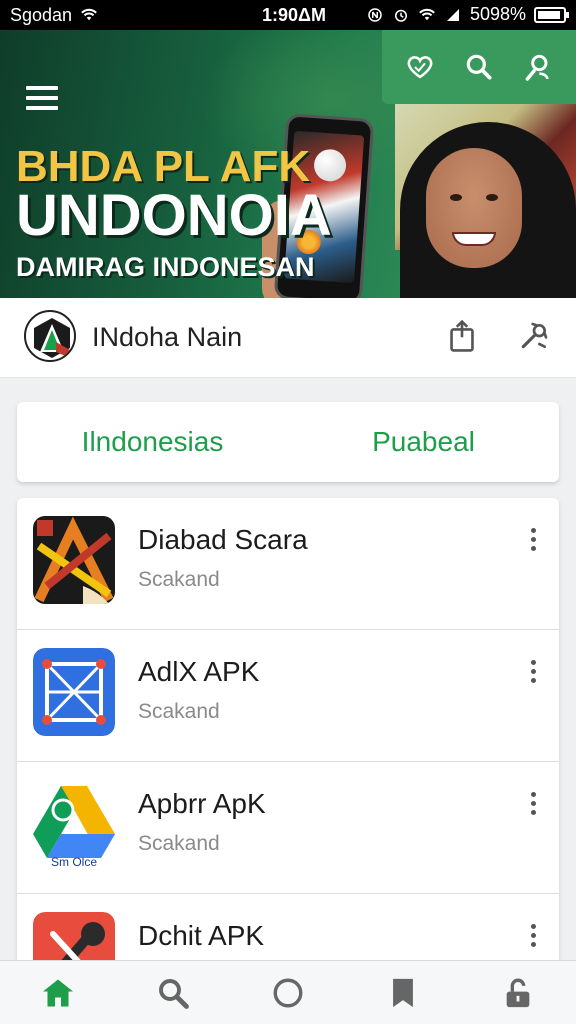 This screenshot has height=1024, width=576. What do you see at coordinates (288, 931) in the screenshot?
I see `list-item: Dchit APK` at bounding box center [288, 931].